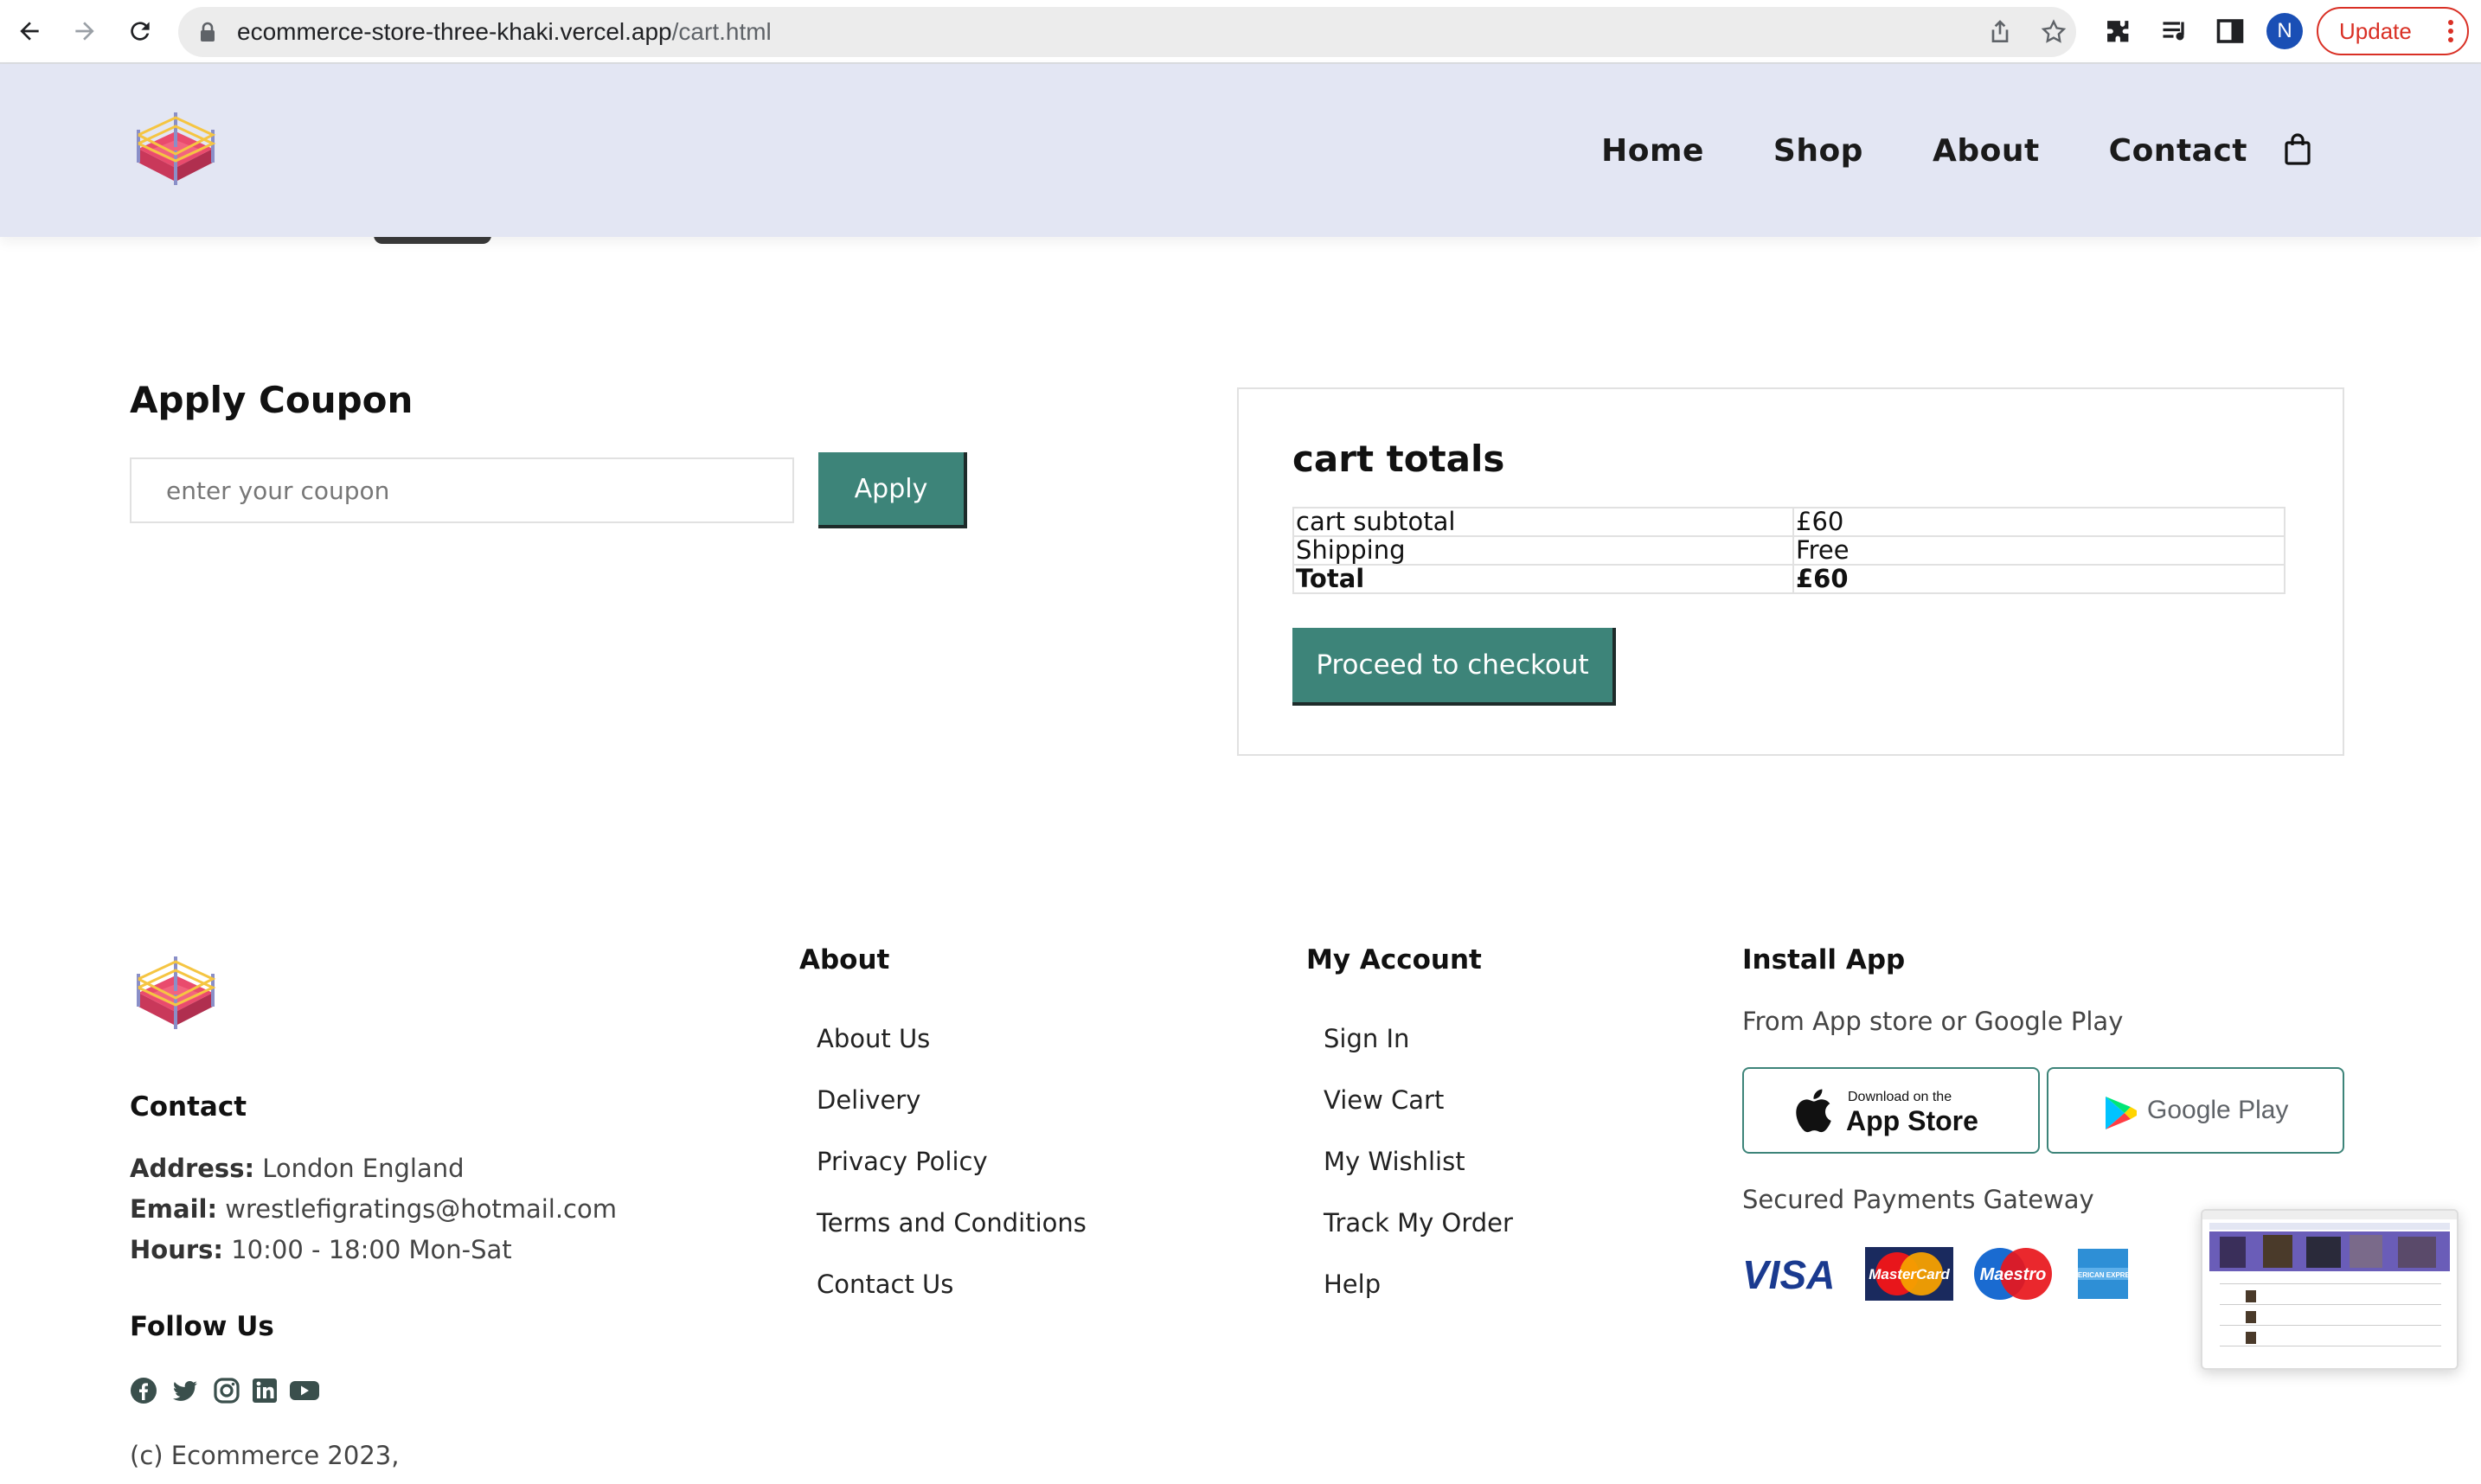 Image resolution: width=2481 pixels, height=1484 pixels. Describe the element at coordinates (208, 32) in the screenshot. I see `lock-icon` at that location.